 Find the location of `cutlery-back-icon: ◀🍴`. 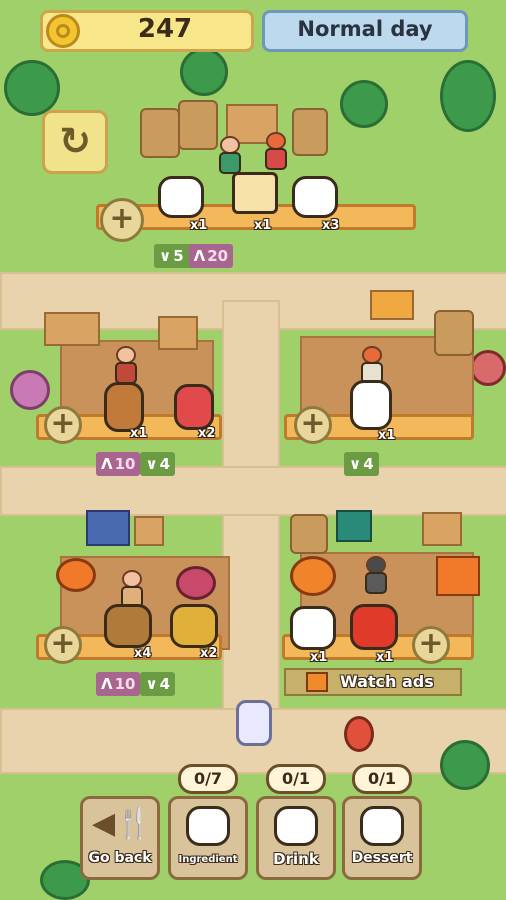

cutlery-back-icon: ◀🍴 is located at coordinates (122, 823).